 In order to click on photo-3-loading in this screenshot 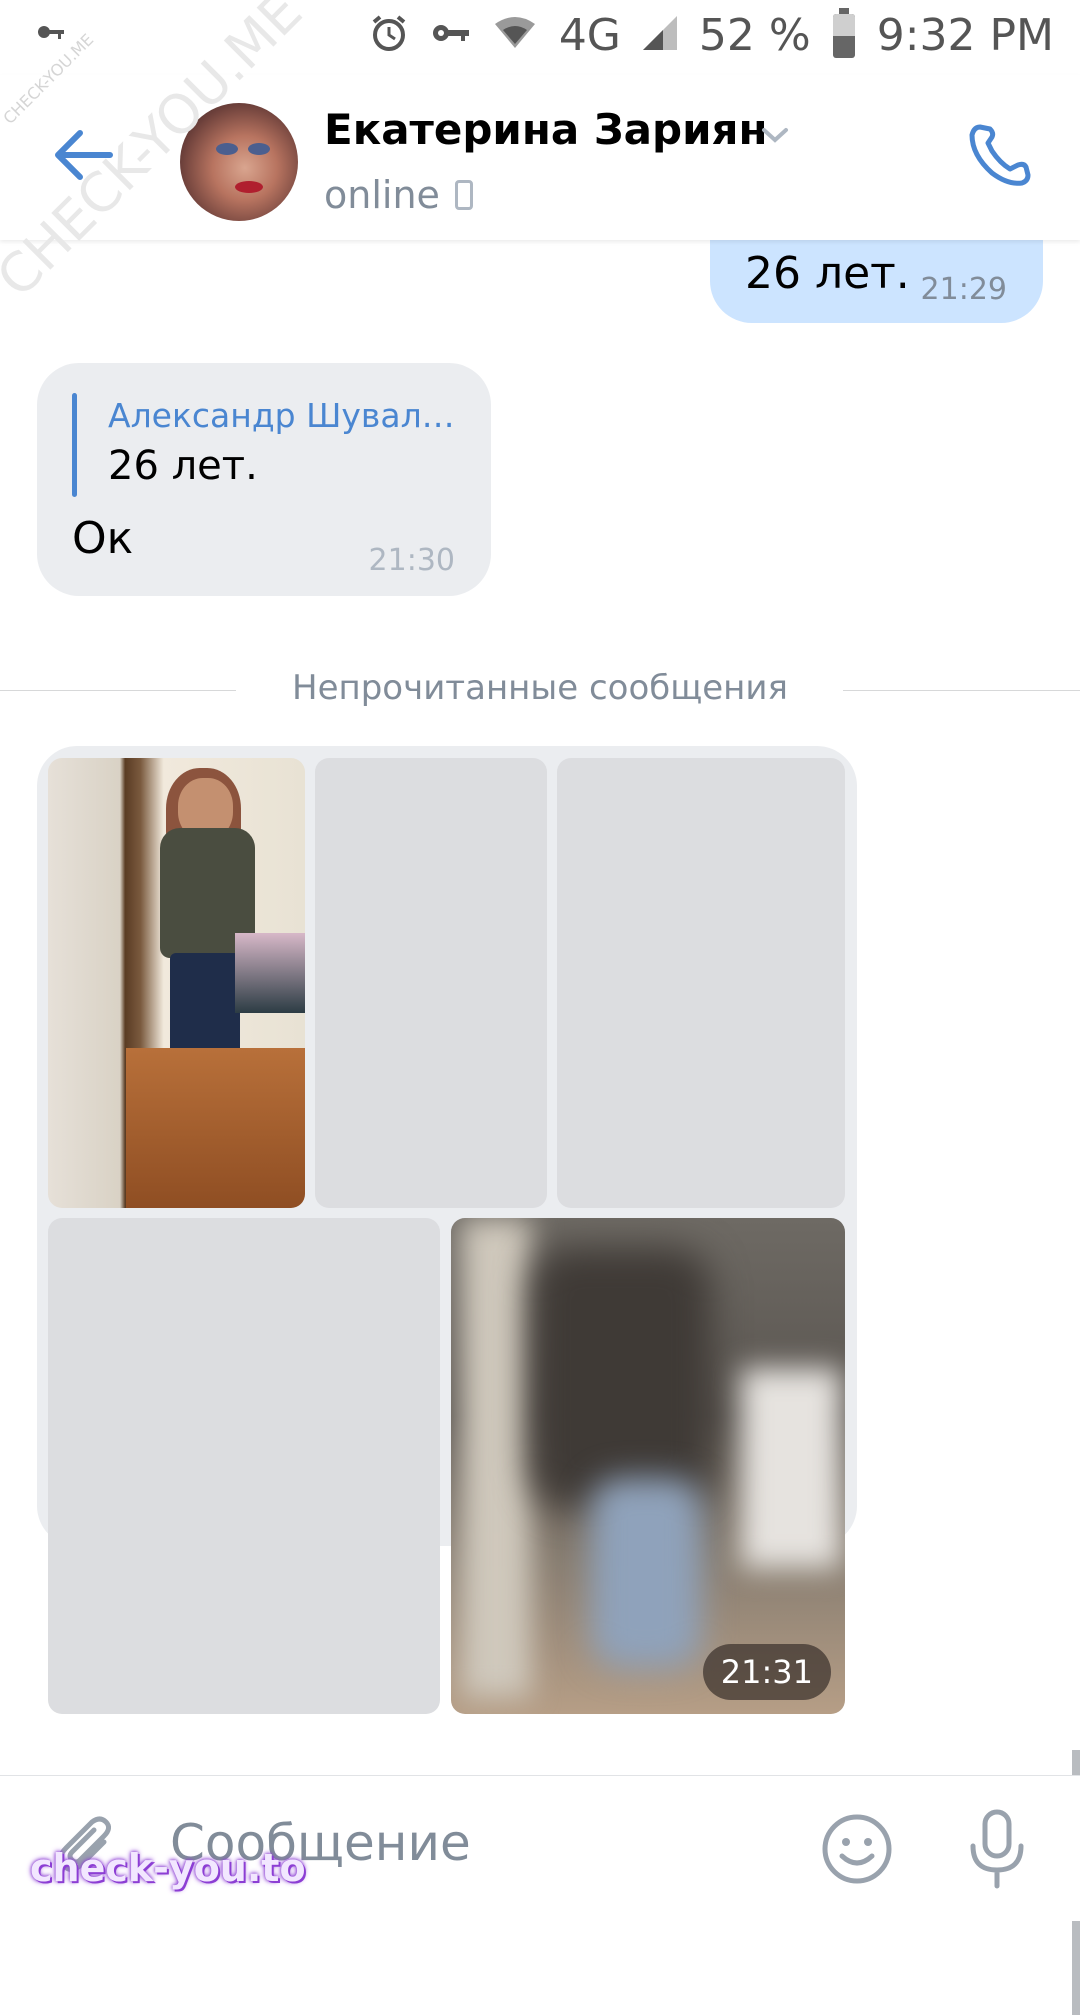, I will do `click(701, 983)`.